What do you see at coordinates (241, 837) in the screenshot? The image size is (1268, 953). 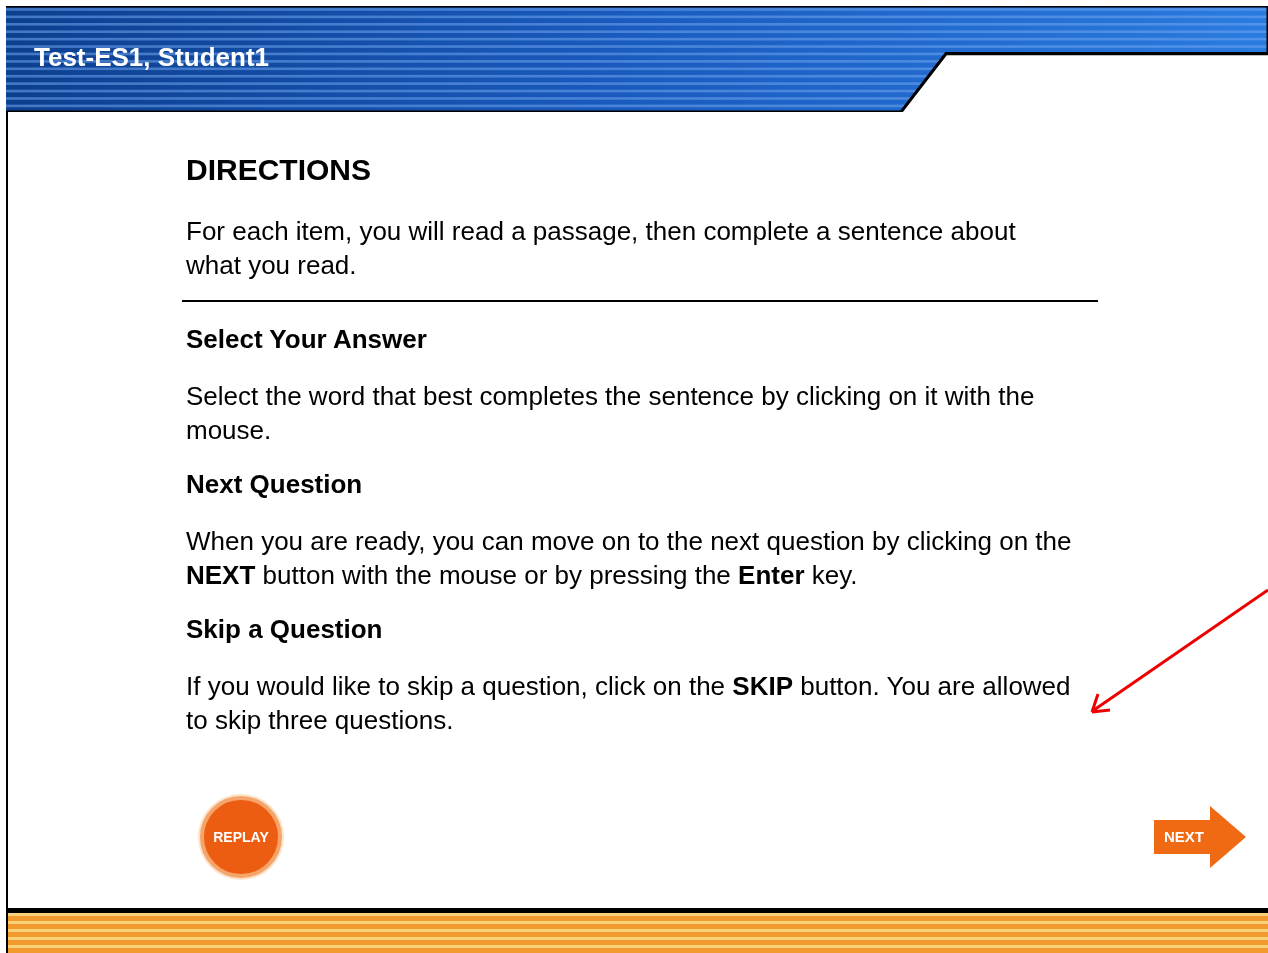 I see `replay-button: REPLAY` at bounding box center [241, 837].